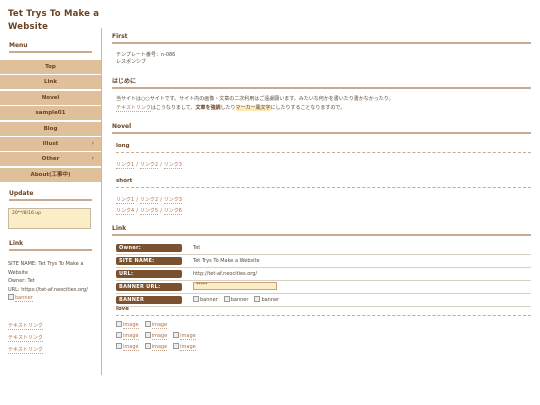 This screenshot has height=405, width=540. Describe the element at coordinates (50, 67) in the screenshot. I see `menu-item-top: Top` at that location.